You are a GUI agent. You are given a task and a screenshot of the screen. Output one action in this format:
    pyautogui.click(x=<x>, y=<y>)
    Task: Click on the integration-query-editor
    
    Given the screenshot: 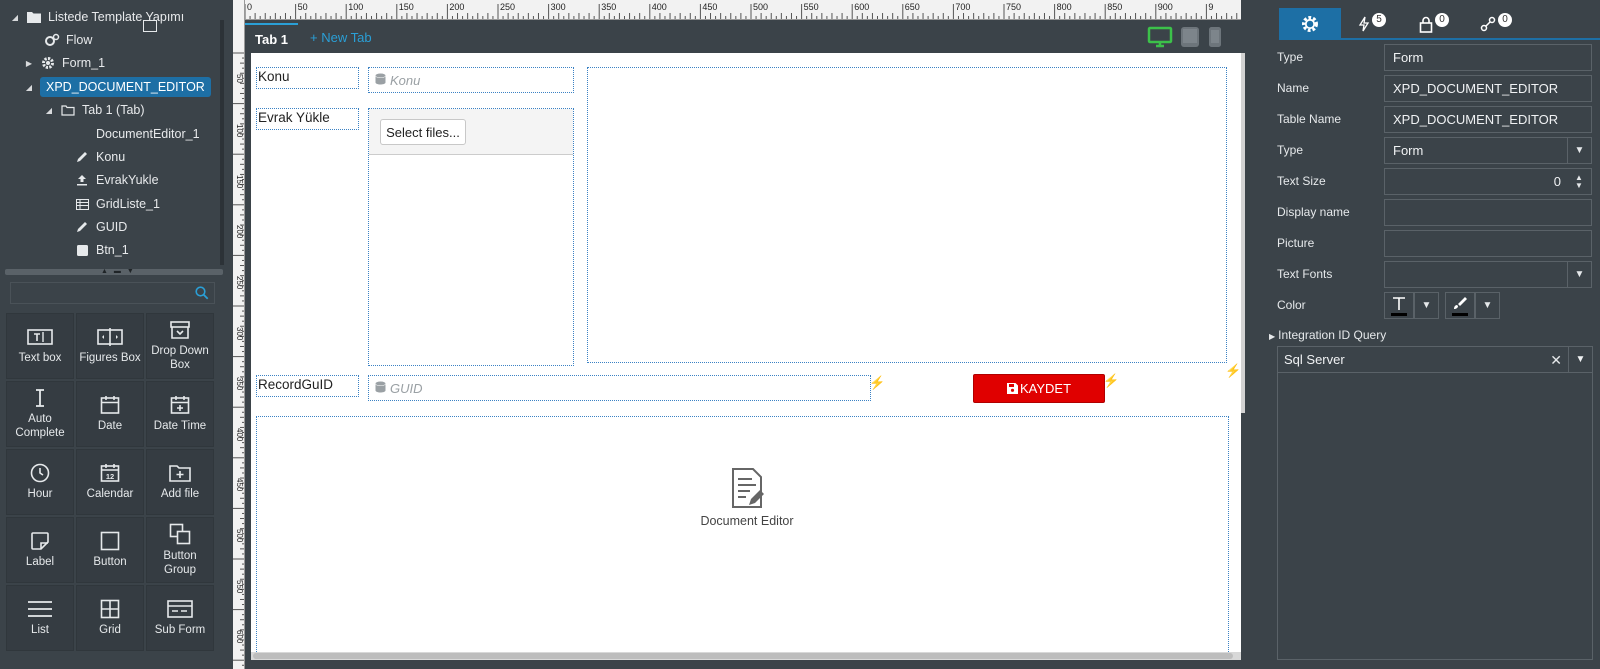 What is the action you would take?
    pyautogui.click(x=1435, y=516)
    